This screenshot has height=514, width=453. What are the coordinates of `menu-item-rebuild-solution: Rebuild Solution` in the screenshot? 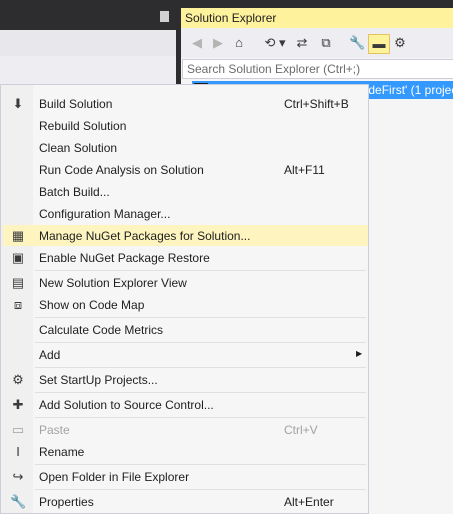 It's located at (185, 125).